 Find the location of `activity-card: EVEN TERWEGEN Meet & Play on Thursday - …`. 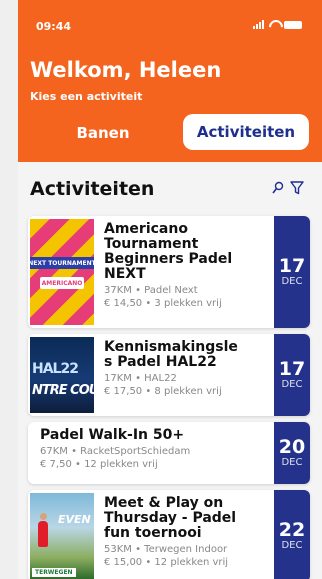

activity-card: EVEN TERWEGEN Meet & Play on Thursday - … is located at coordinates (169, 534).